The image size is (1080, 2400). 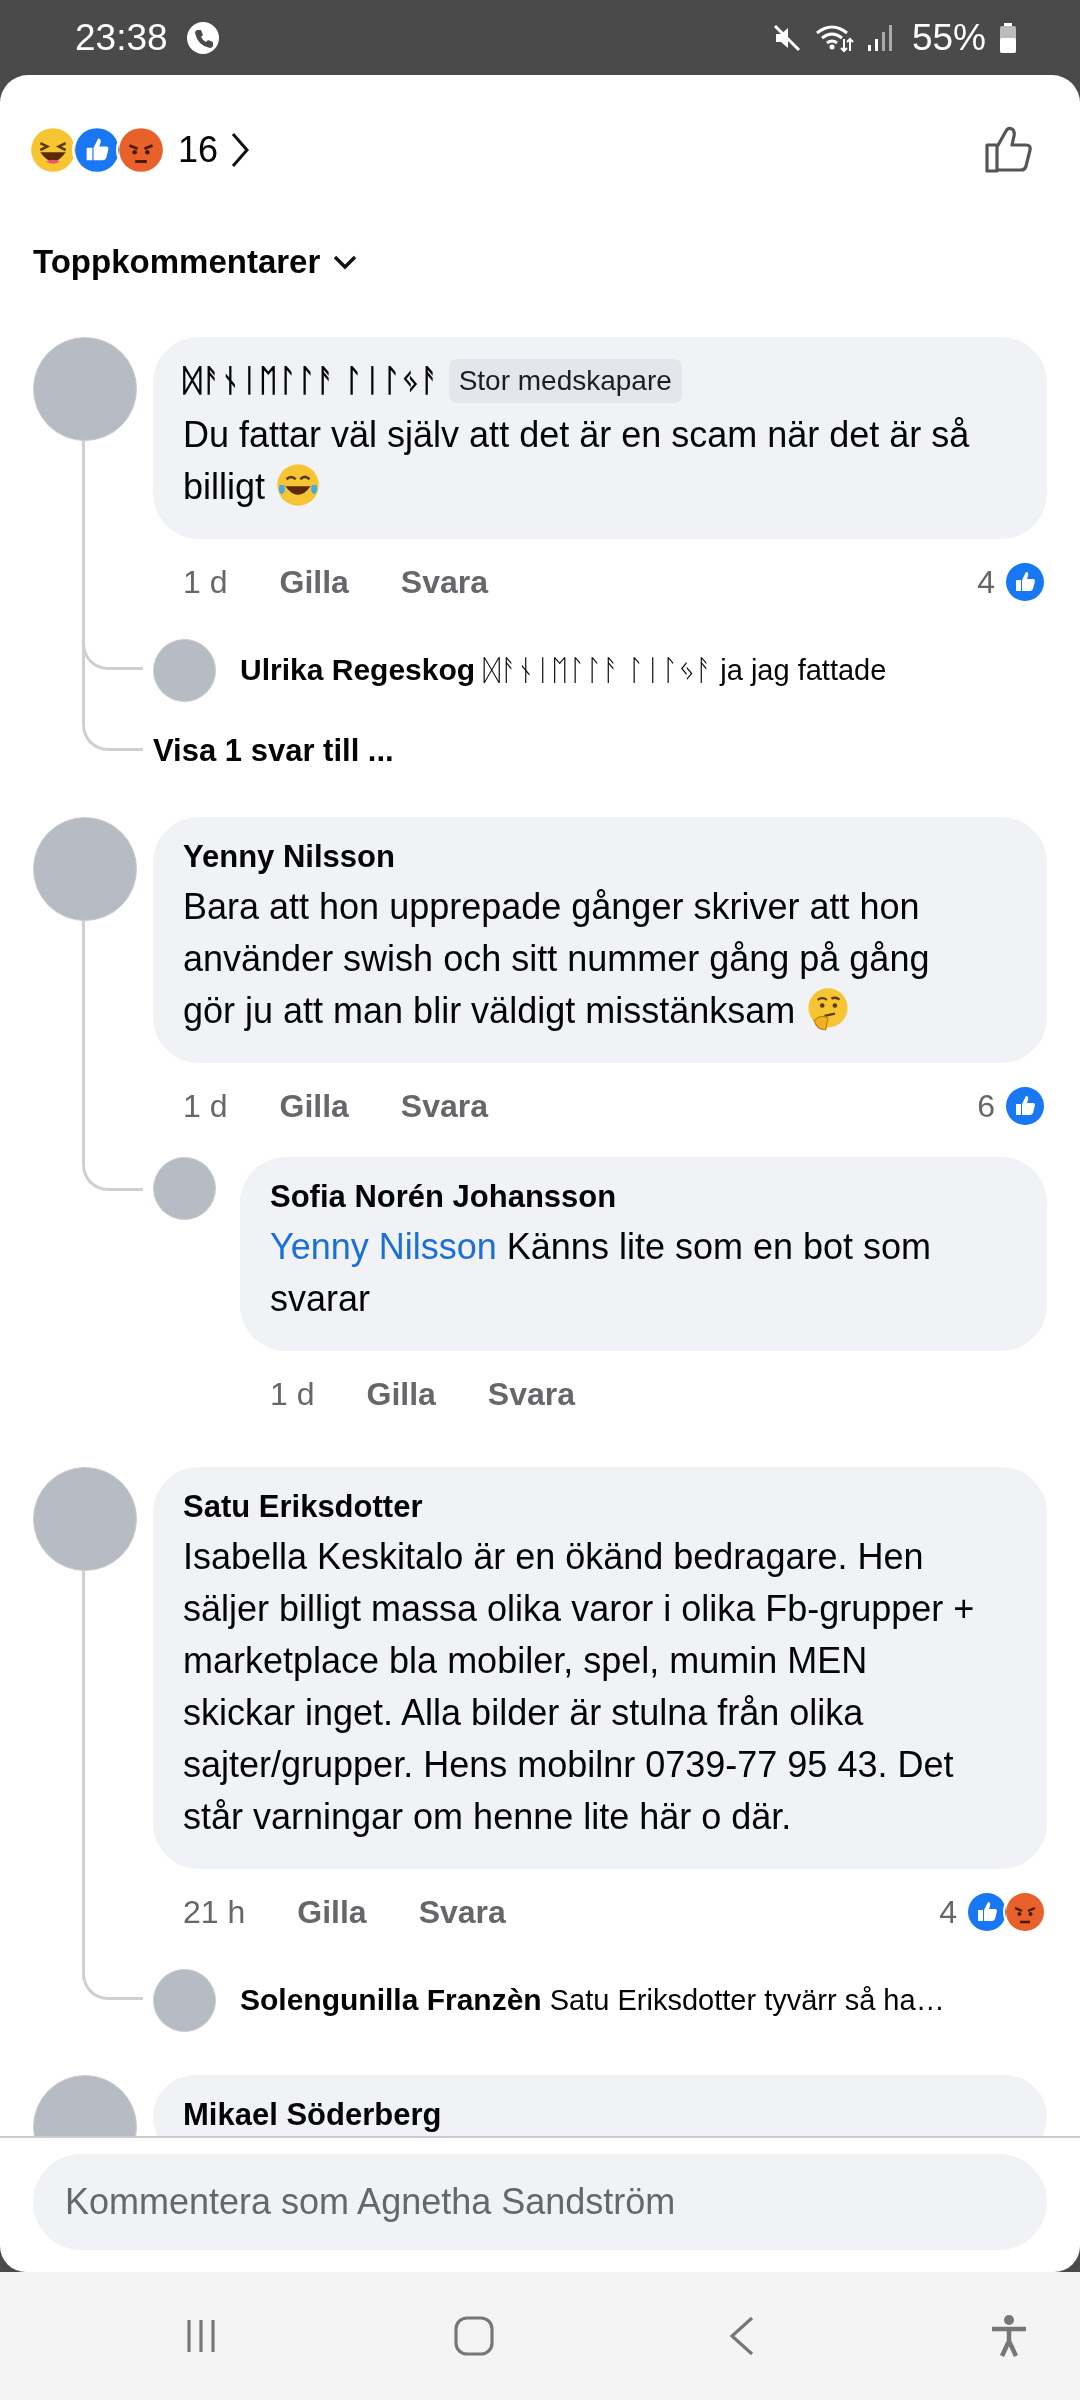 What do you see at coordinates (345, 262) in the screenshot?
I see `chevron-down-icon` at bounding box center [345, 262].